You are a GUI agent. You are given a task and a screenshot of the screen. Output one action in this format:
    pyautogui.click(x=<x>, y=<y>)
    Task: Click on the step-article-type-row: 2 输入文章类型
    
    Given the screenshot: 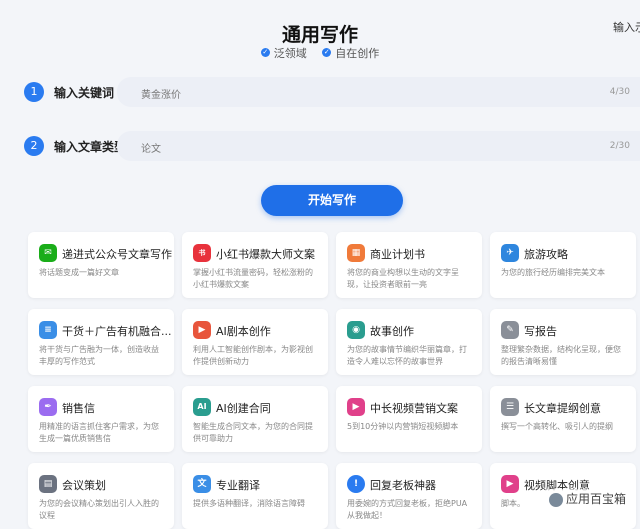 What is the action you would take?
    pyautogui.click(x=75, y=146)
    